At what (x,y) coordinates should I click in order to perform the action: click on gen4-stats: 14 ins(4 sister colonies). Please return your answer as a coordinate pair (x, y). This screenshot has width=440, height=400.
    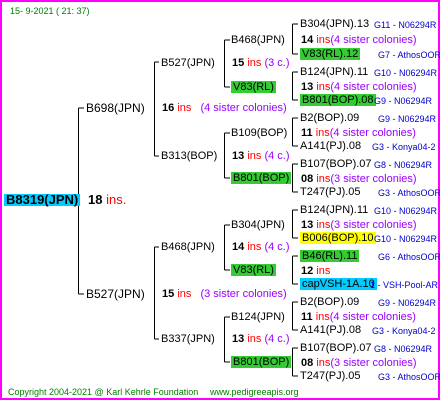
    Looking at the image, I should click on (359, 40).